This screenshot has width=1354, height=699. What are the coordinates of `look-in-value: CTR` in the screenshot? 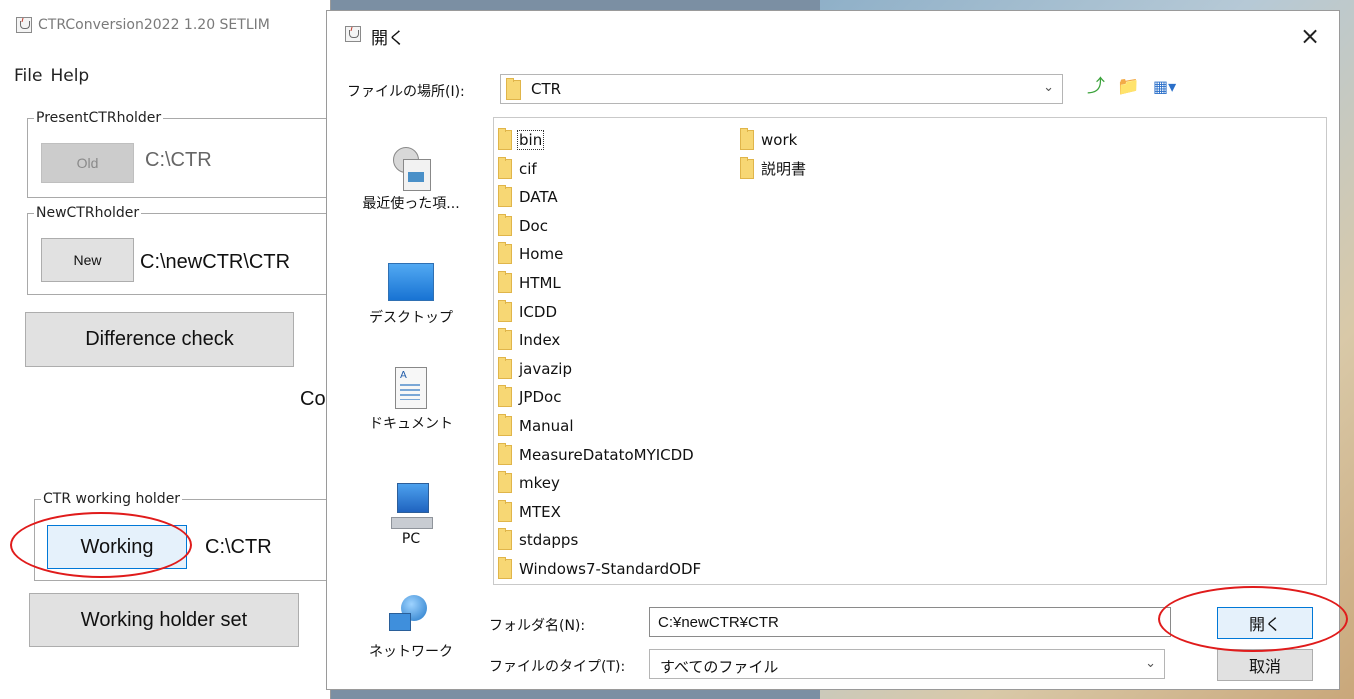 It's located at (546, 89).